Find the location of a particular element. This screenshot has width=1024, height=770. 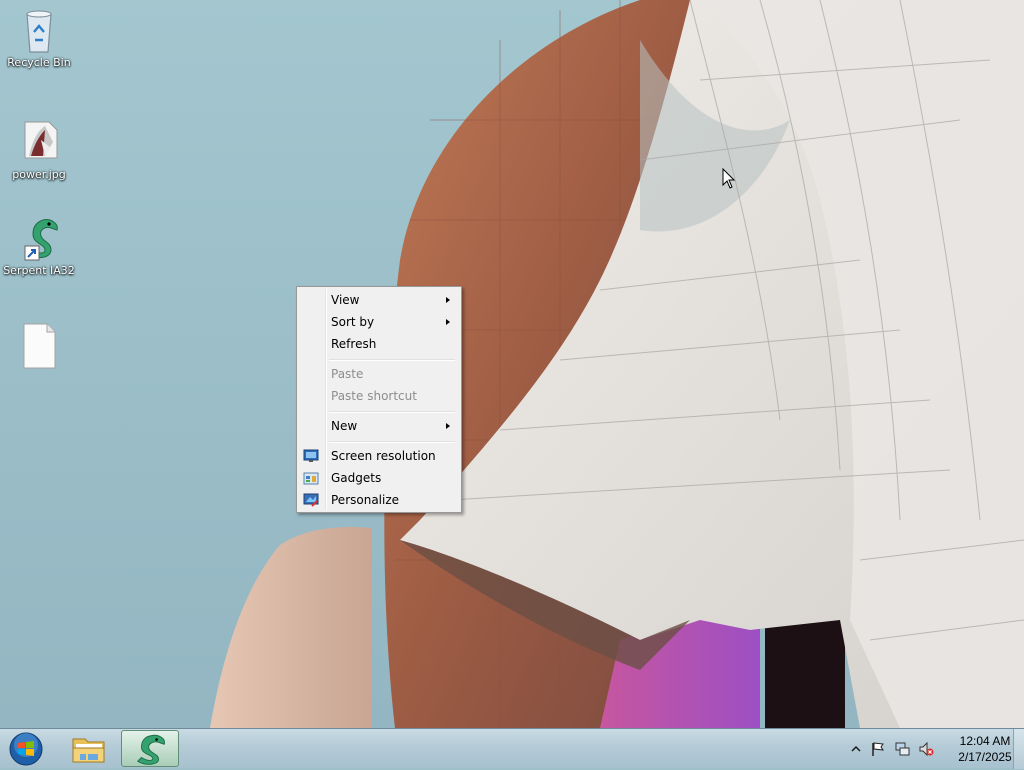

menu-item-new: New is located at coordinates (379, 426).